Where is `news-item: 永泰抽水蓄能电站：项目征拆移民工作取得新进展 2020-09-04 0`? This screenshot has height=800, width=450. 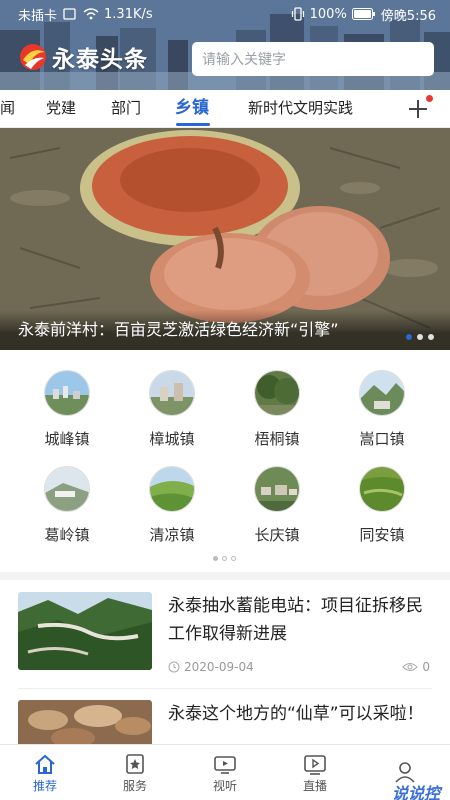
news-item: 永泰抽水蓄能电站：项目征拆移民工作取得新进展 2020-09-04 0 is located at coordinates (225, 635).